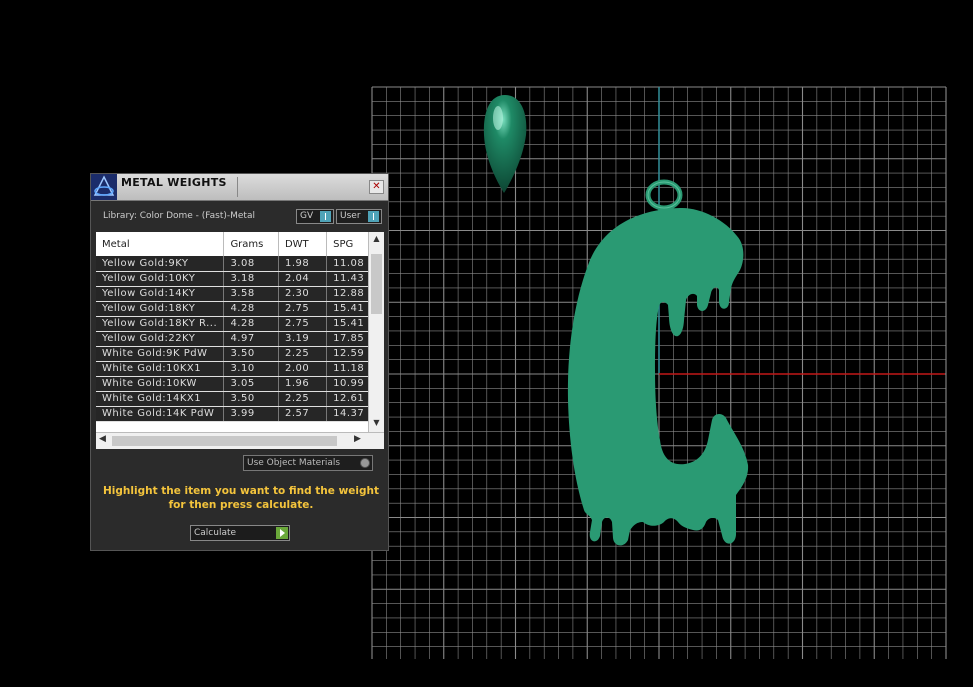  What do you see at coordinates (160, 414) in the screenshot?
I see `table-cell: White Gold:14K PdW` at bounding box center [160, 414].